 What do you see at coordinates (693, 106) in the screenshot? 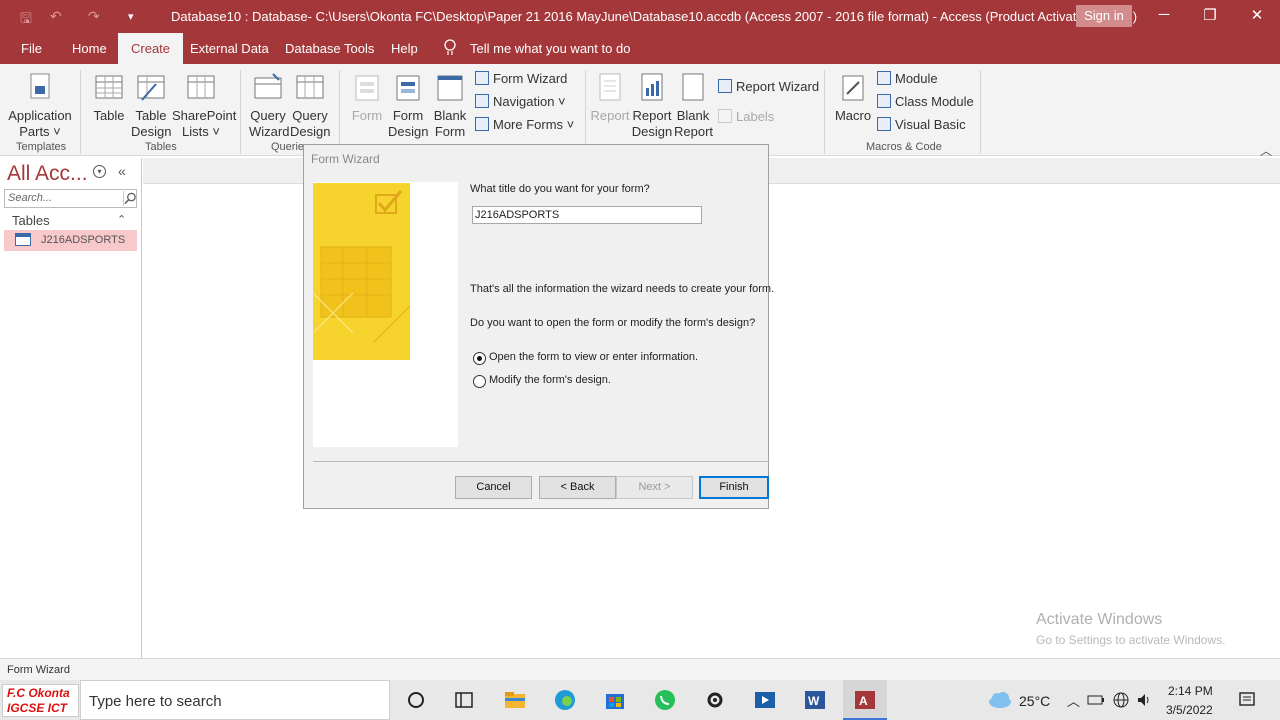
I see `blank-report-button: Blank Report` at bounding box center [693, 106].